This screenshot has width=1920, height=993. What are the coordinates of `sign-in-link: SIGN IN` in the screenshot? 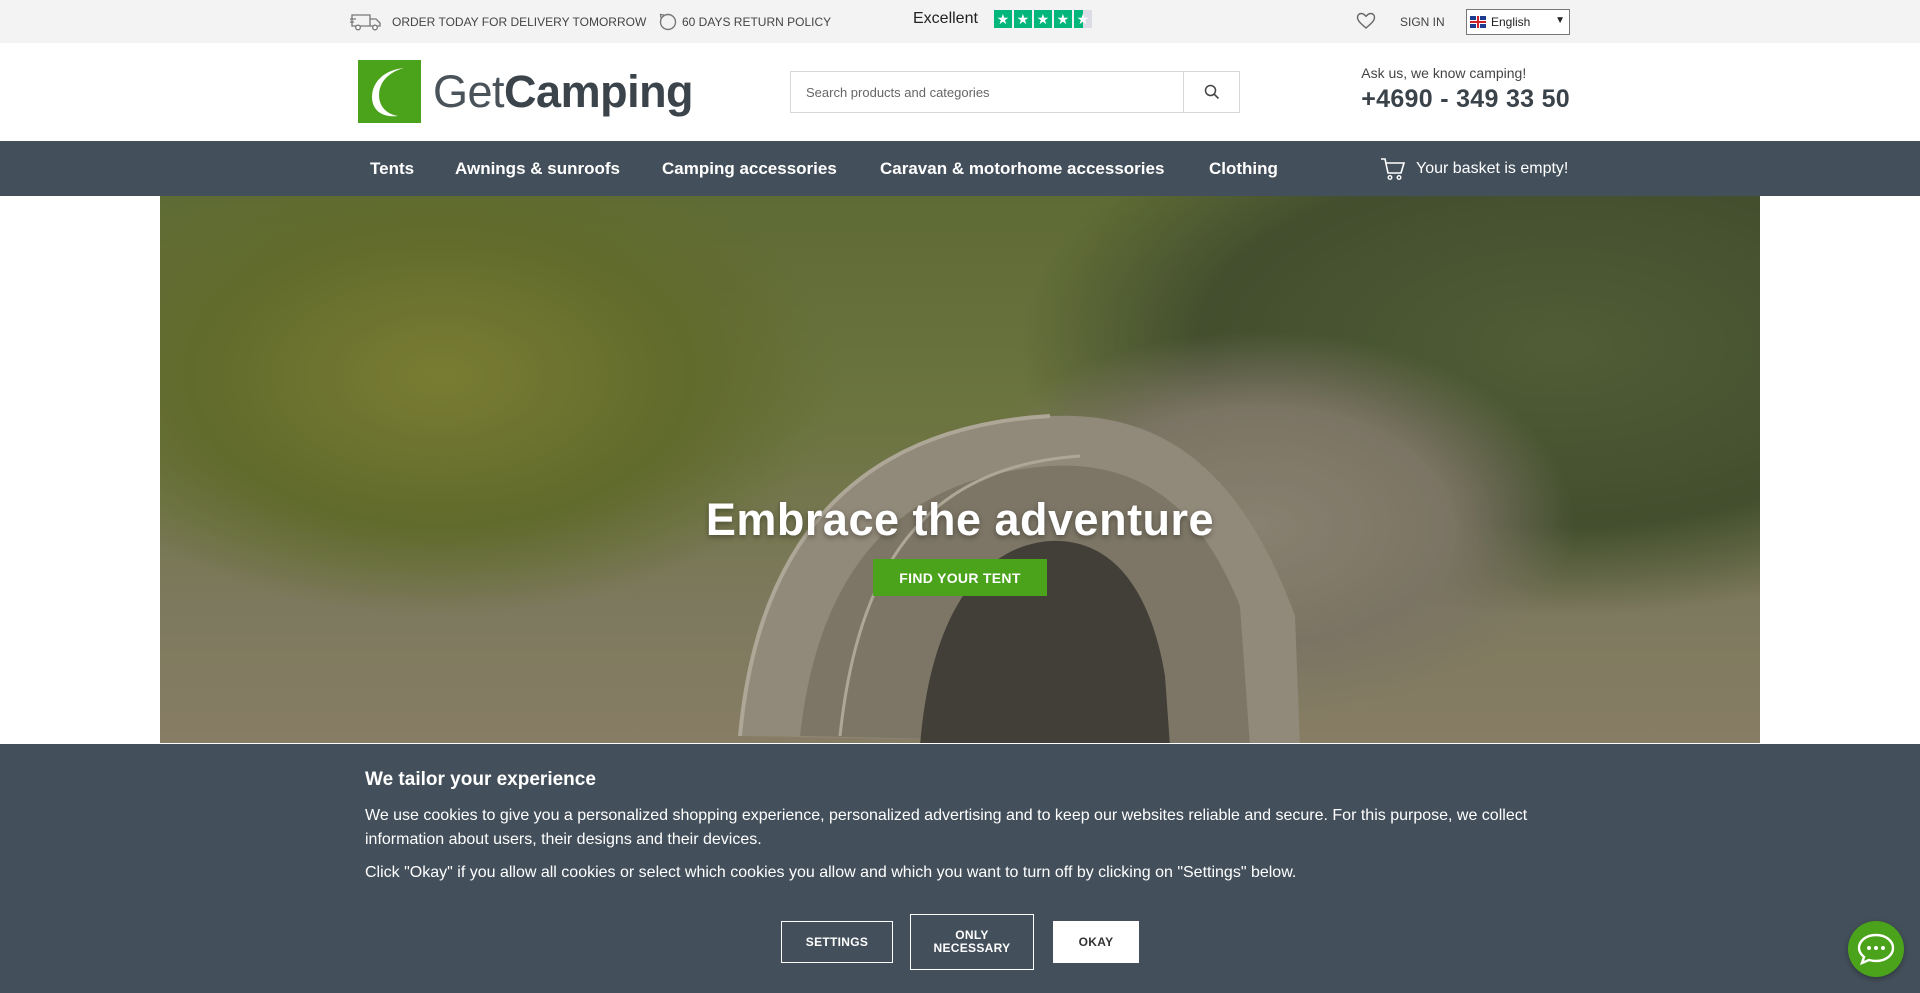 It's located at (1422, 21).